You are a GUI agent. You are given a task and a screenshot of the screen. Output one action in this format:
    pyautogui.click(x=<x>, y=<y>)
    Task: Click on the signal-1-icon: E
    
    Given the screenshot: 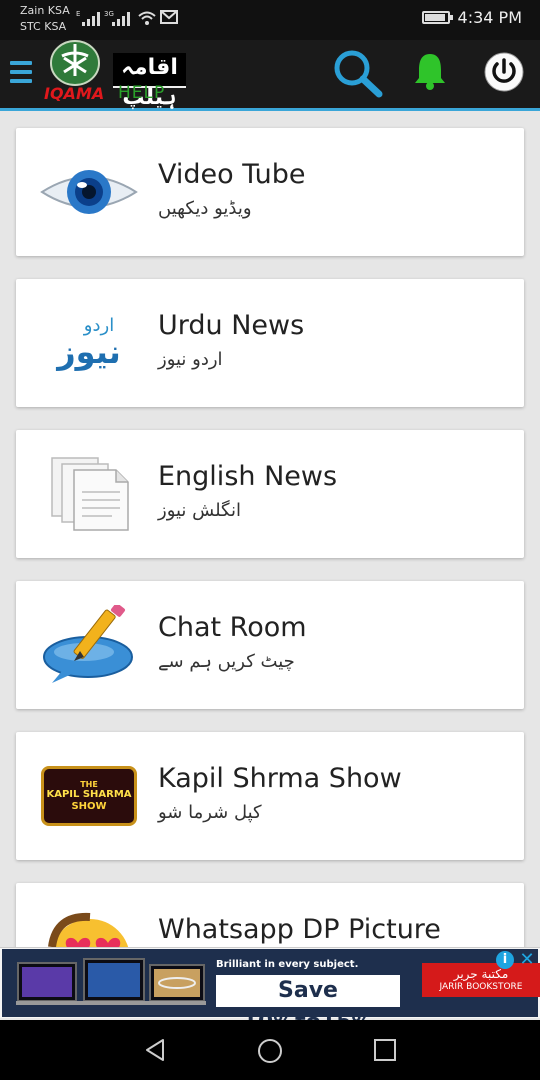 What is the action you would take?
    pyautogui.click(x=88, y=18)
    